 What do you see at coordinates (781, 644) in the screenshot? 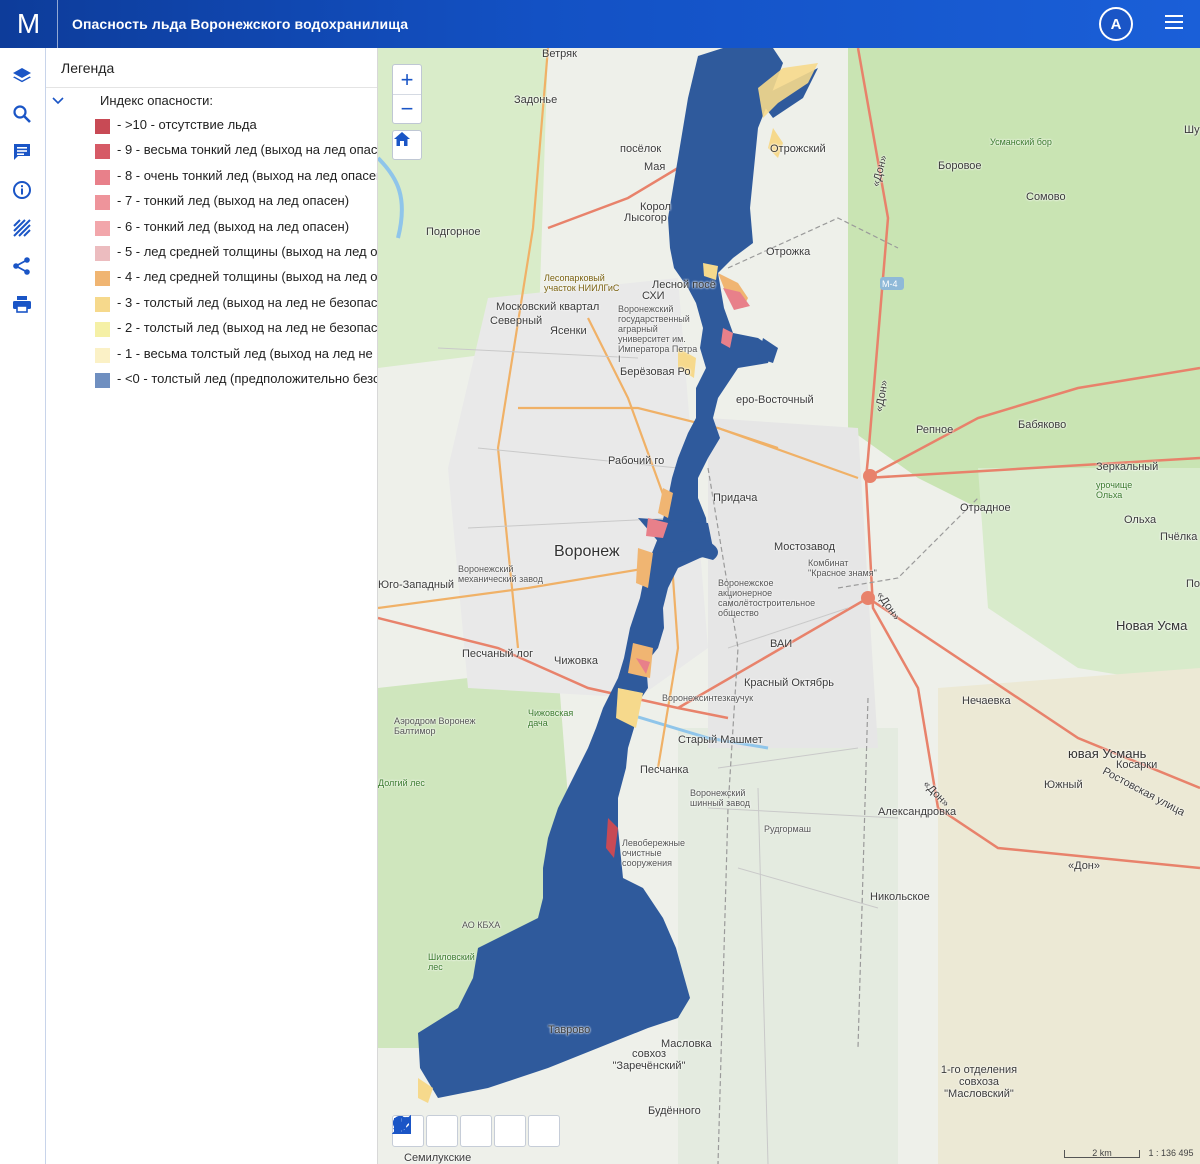
I see `map-label: ВАИ` at bounding box center [781, 644].